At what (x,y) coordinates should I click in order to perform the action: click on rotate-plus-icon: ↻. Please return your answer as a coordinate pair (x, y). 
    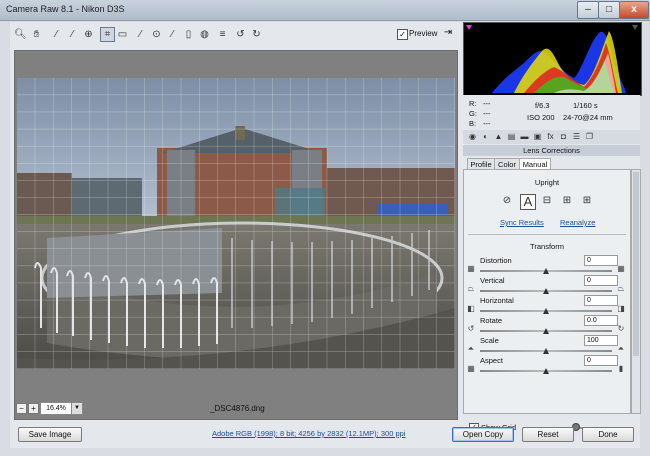
    Looking at the image, I should click on (621, 328).